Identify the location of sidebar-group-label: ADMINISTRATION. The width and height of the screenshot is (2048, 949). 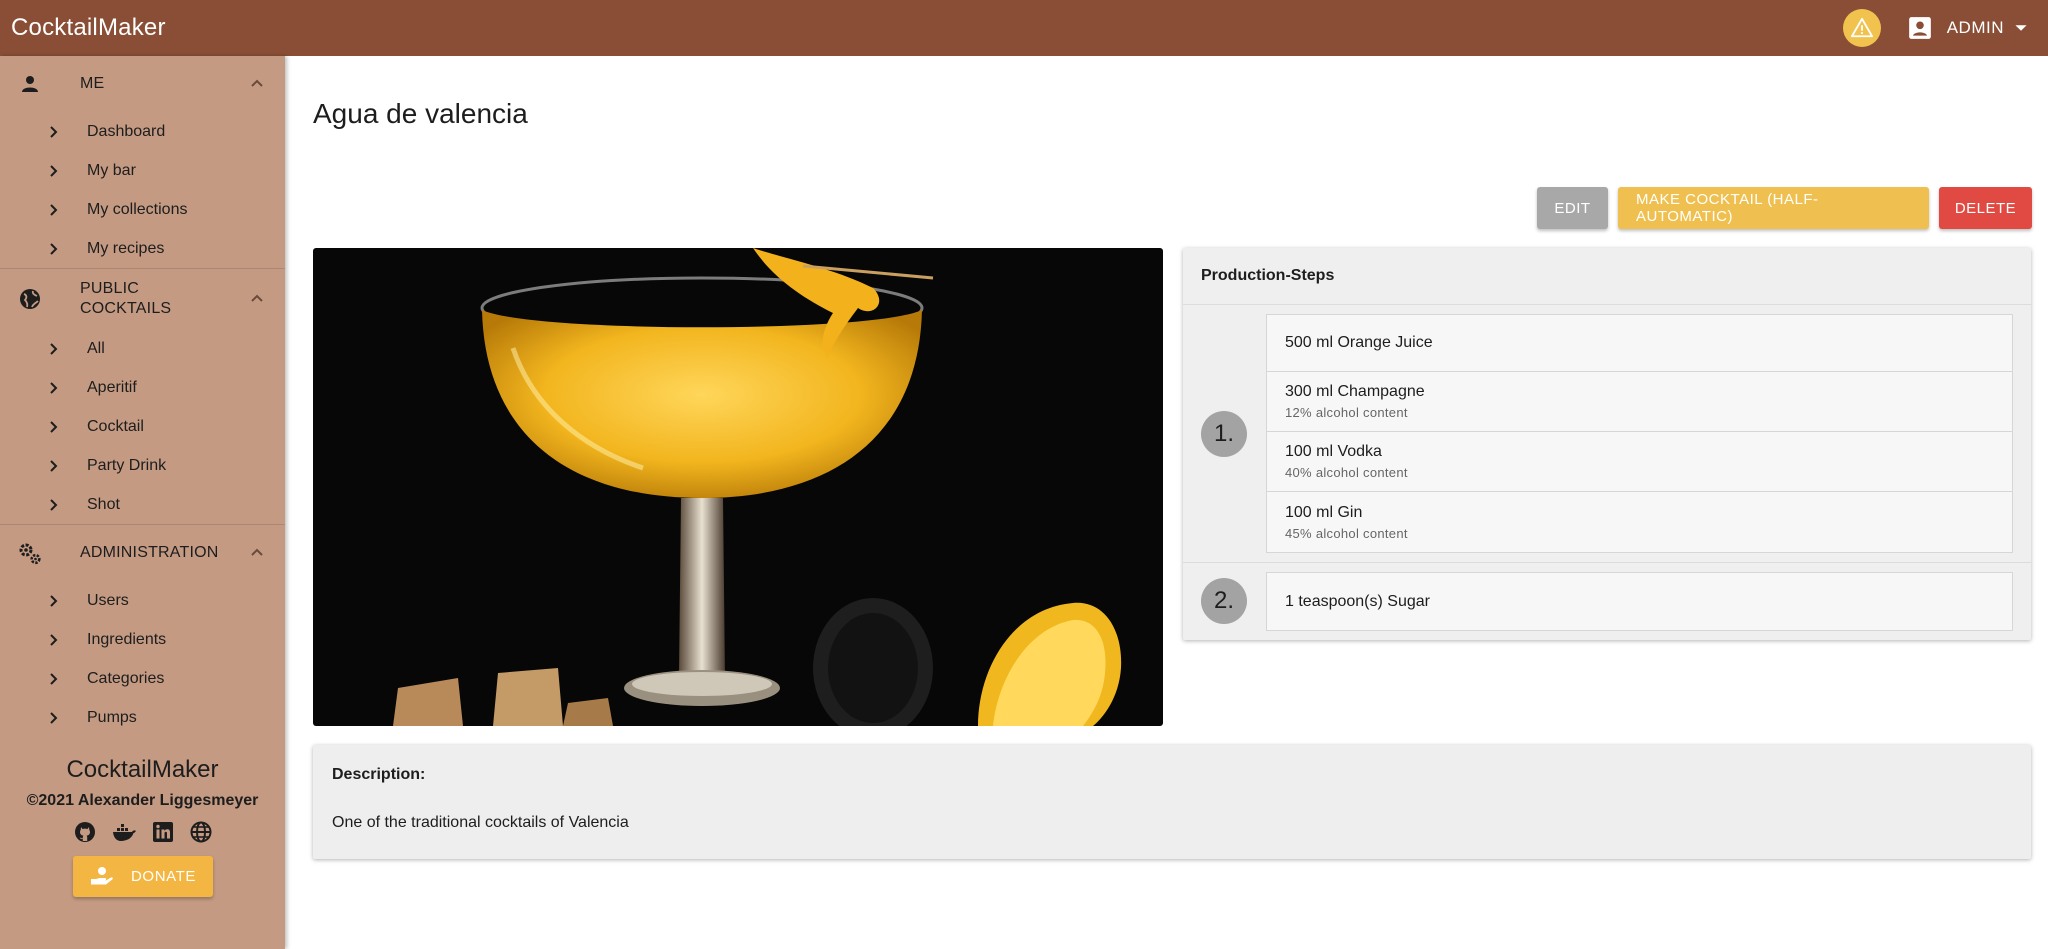
(149, 552).